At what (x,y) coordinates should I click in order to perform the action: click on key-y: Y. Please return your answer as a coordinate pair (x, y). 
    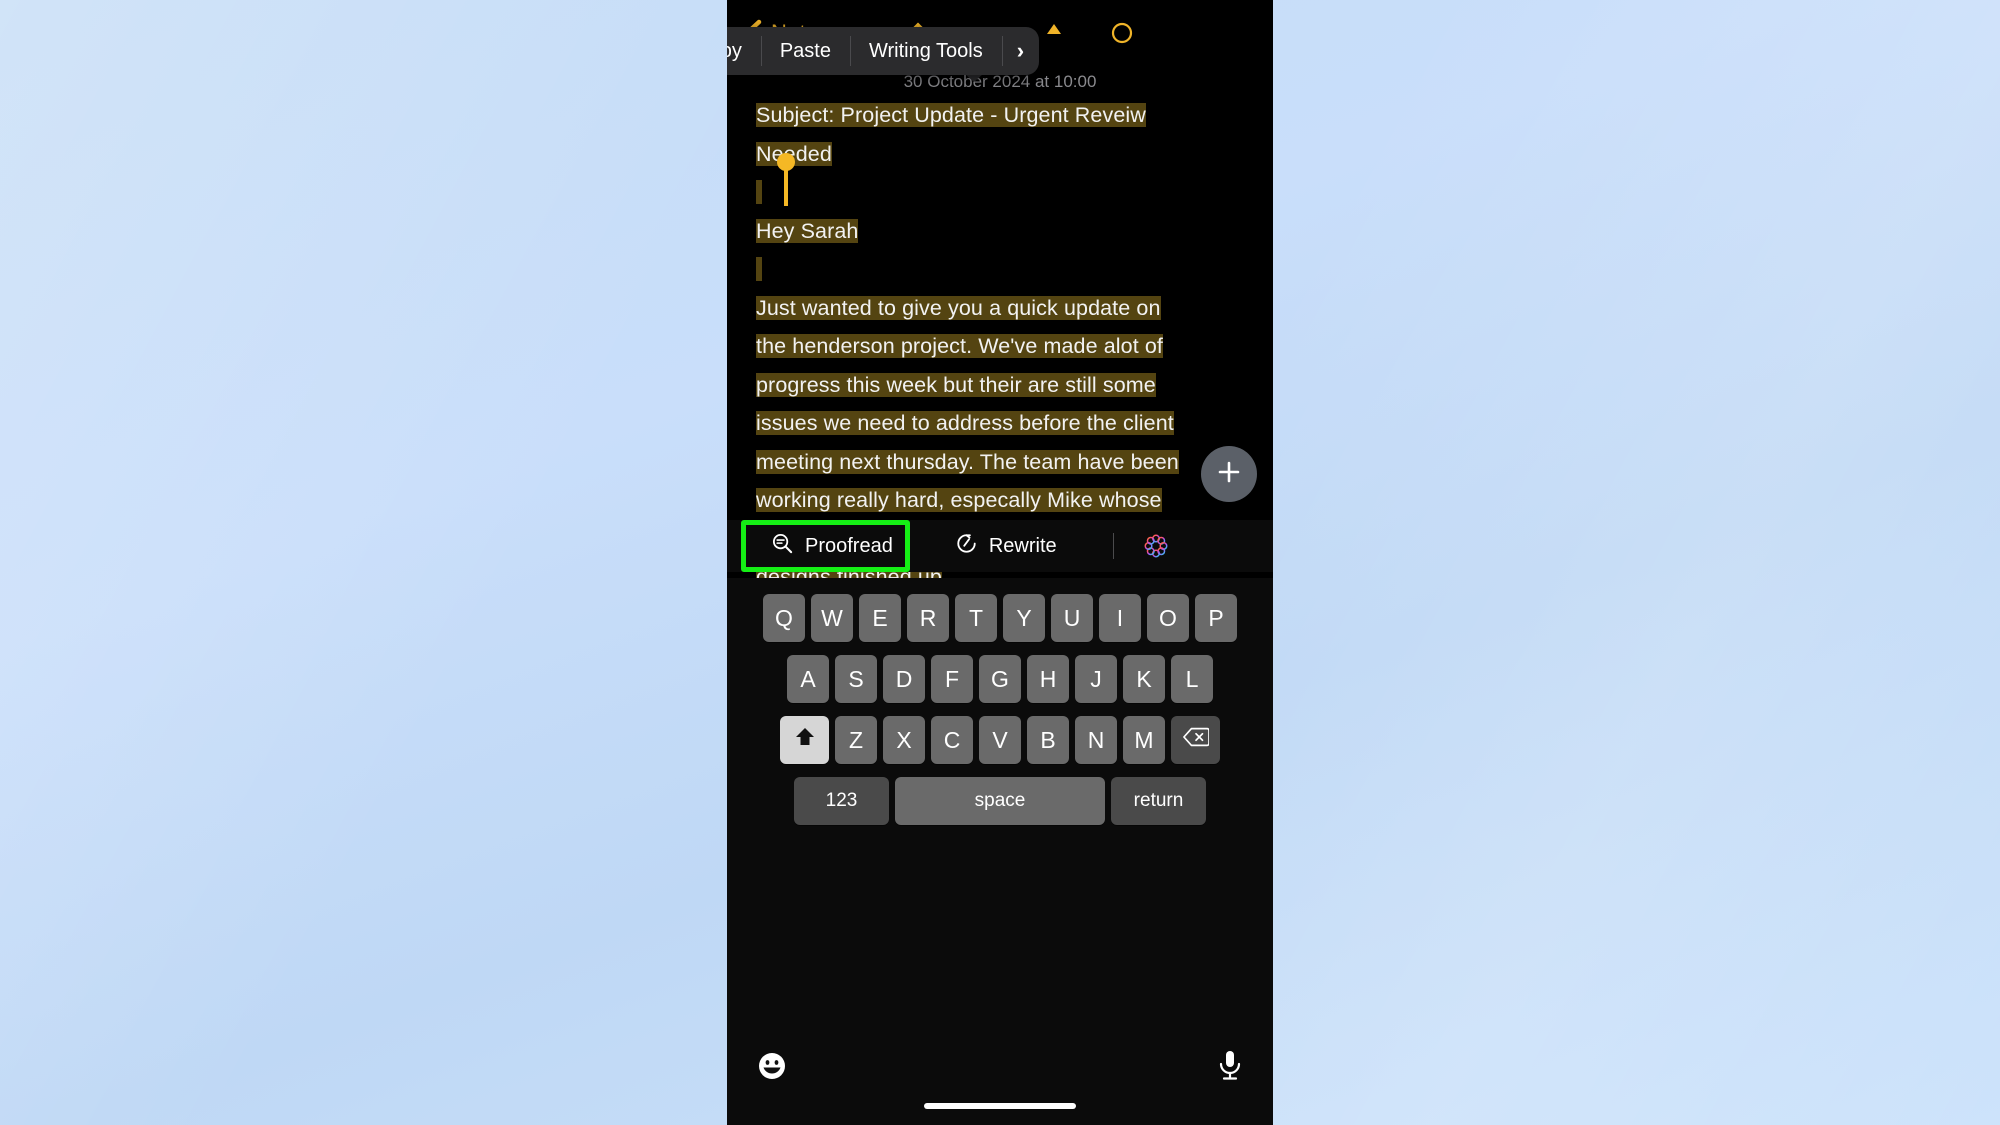
    Looking at the image, I should click on (1024, 618).